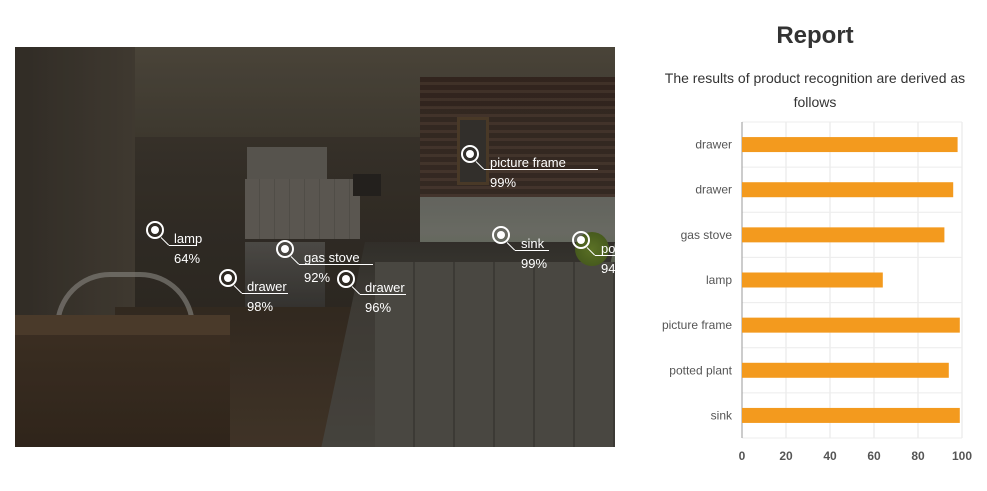 This screenshot has width=987, height=491. I want to click on x-tick-label: 80, so click(918, 456).